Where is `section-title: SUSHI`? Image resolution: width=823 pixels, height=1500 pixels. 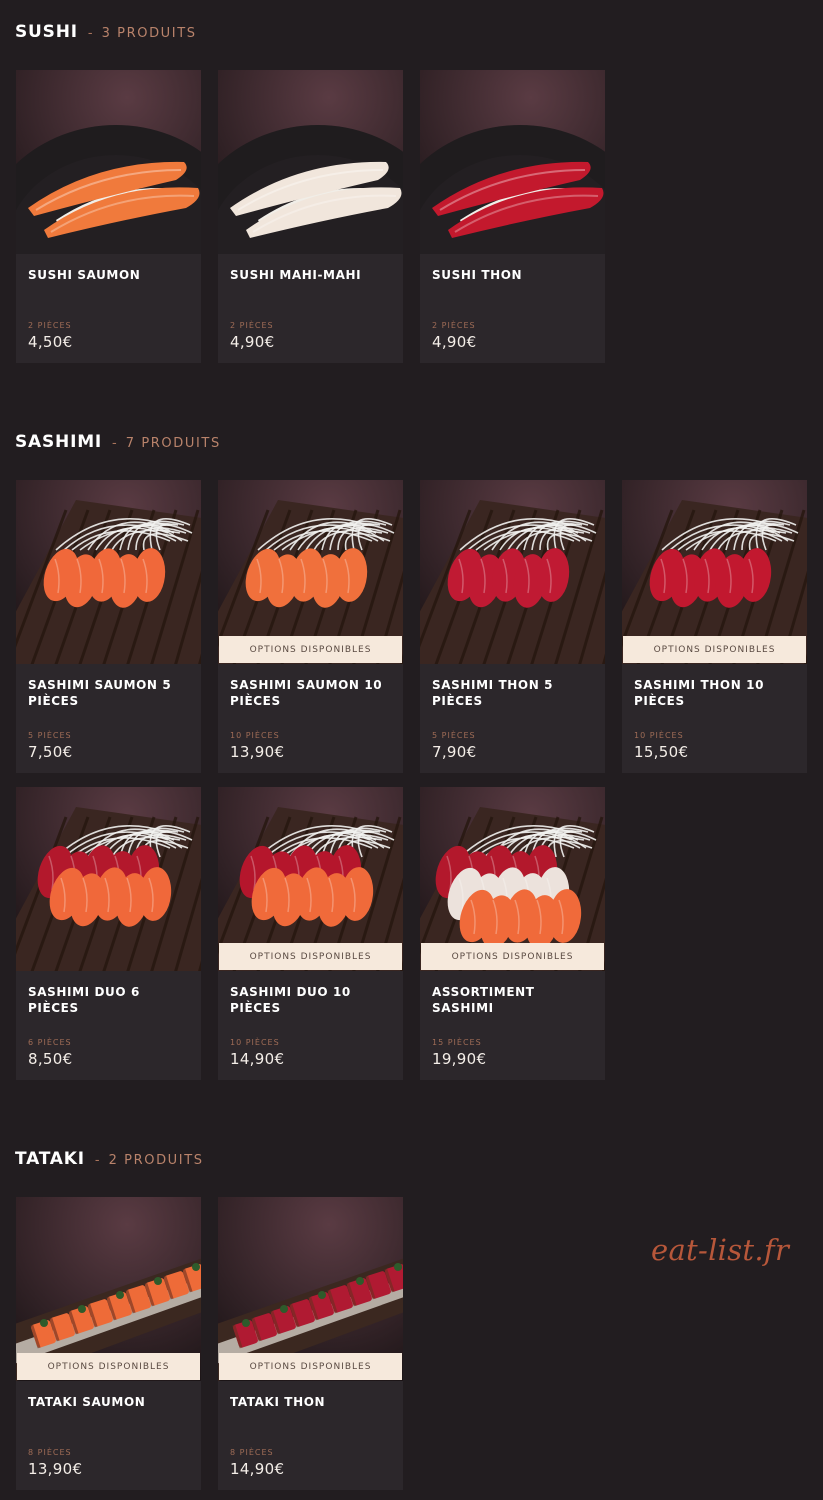
section-title: SUSHI is located at coordinates (46, 32).